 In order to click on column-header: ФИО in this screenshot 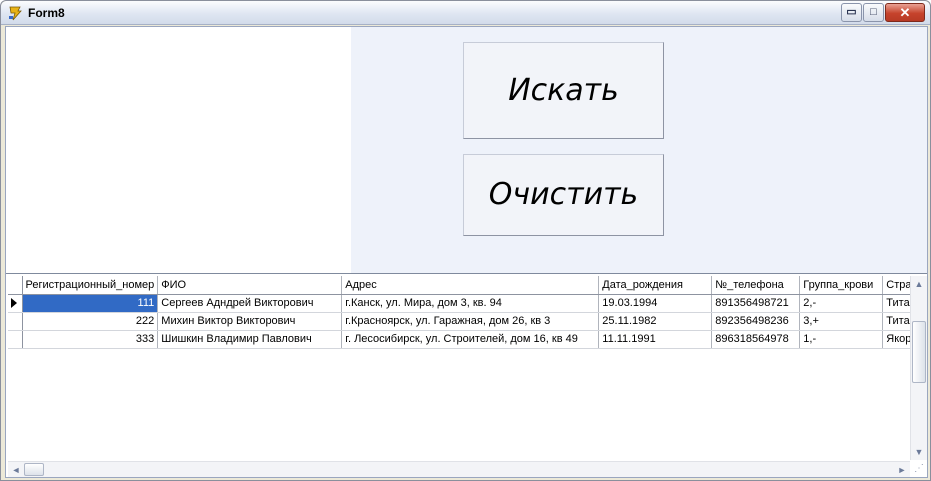, I will do `click(250, 285)`.